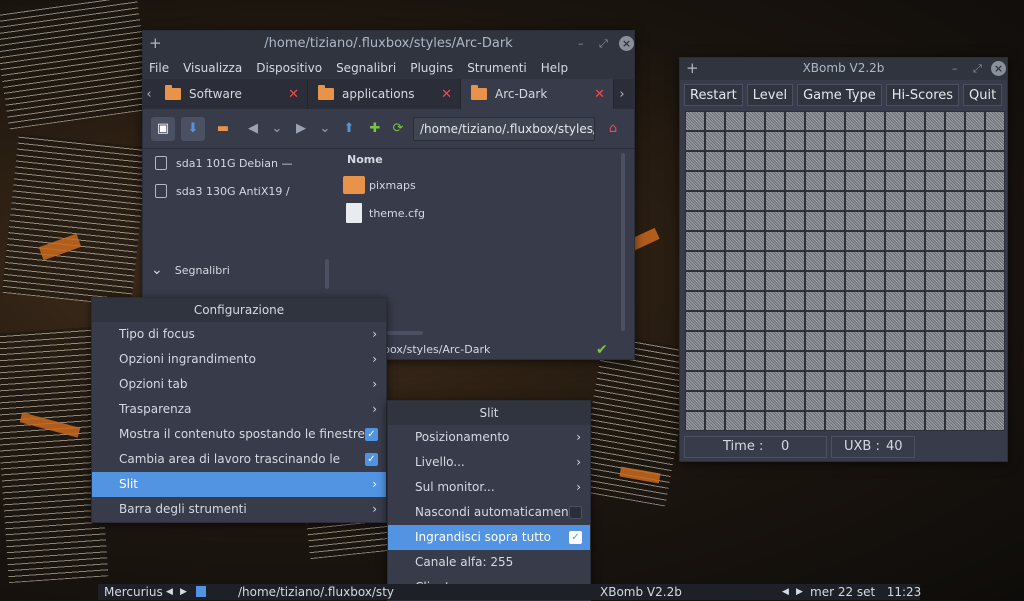 This screenshot has height=601, width=1024. What do you see at coordinates (483, 185) in the screenshot?
I see `file-row: pixmaps` at bounding box center [483, 185].